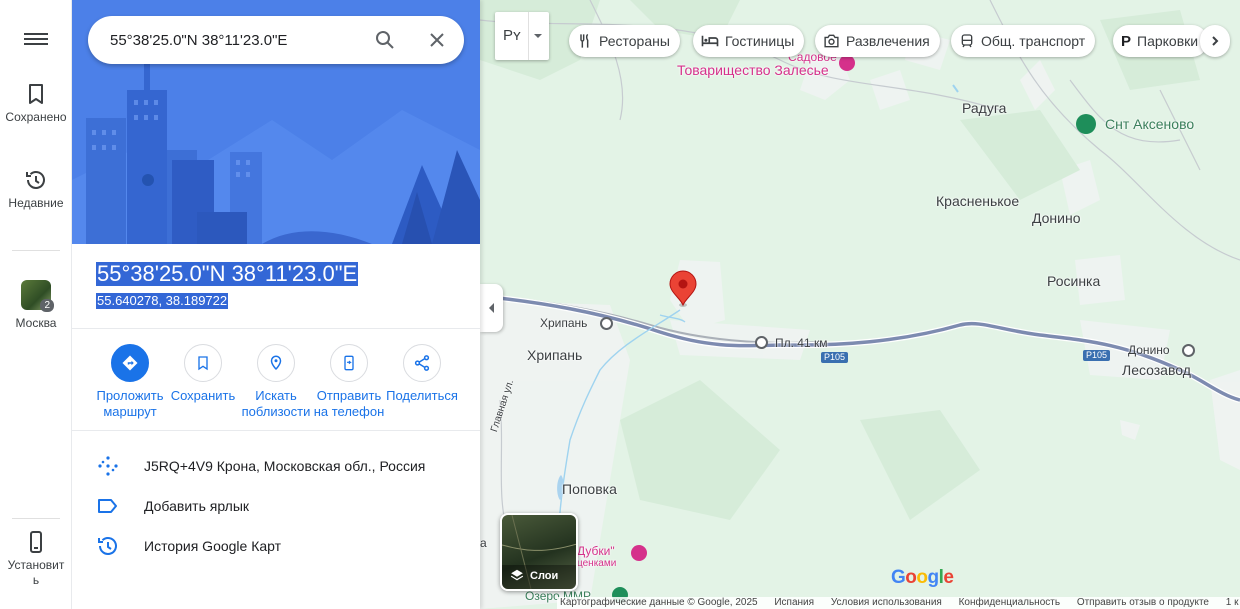  What do you see at coordinates (634, 41) in the screenshot?
I see `chip-label: Рестораны` at bounding box center [634, 41].